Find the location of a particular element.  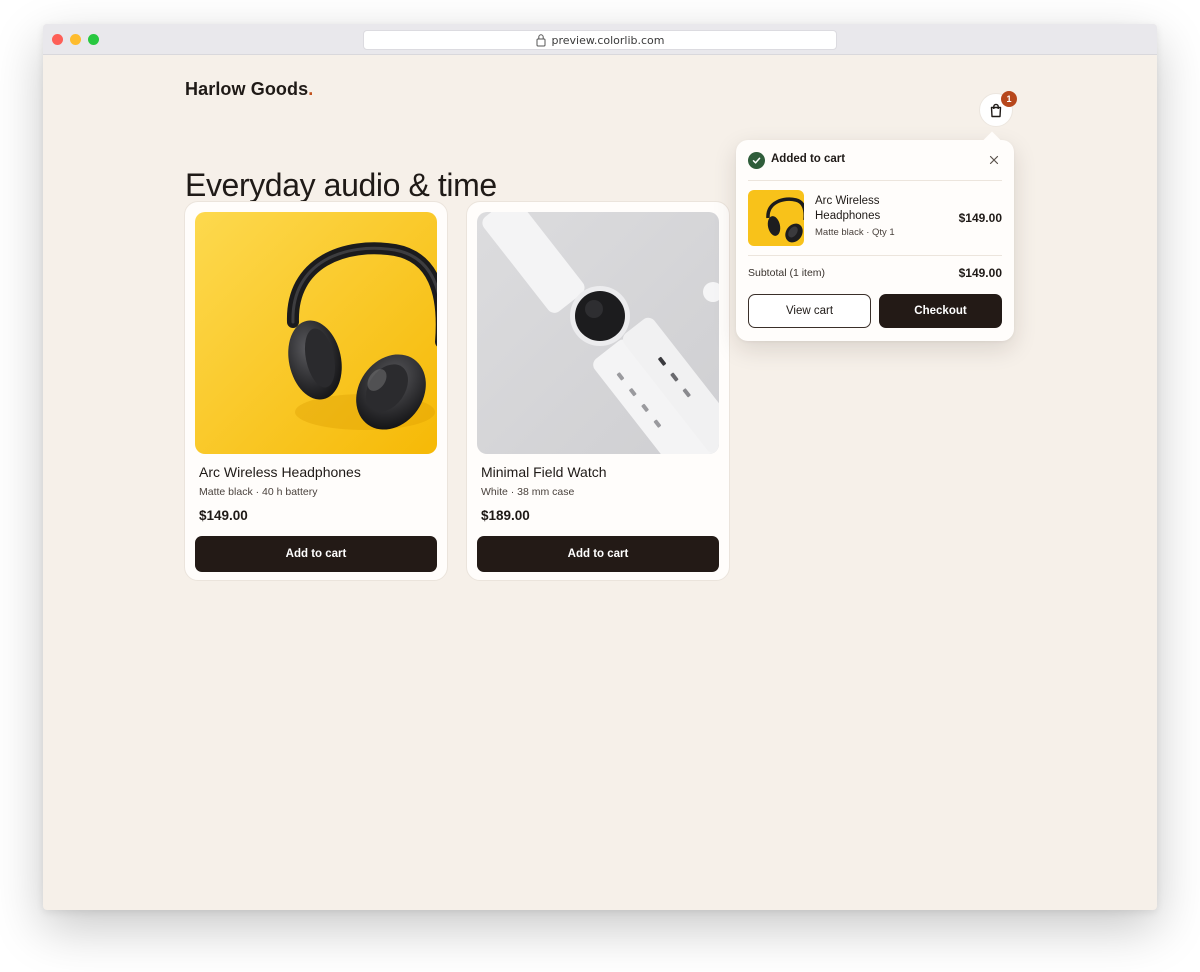

address-bar: preview.colorlib.com is located at coordinates (600, 40).